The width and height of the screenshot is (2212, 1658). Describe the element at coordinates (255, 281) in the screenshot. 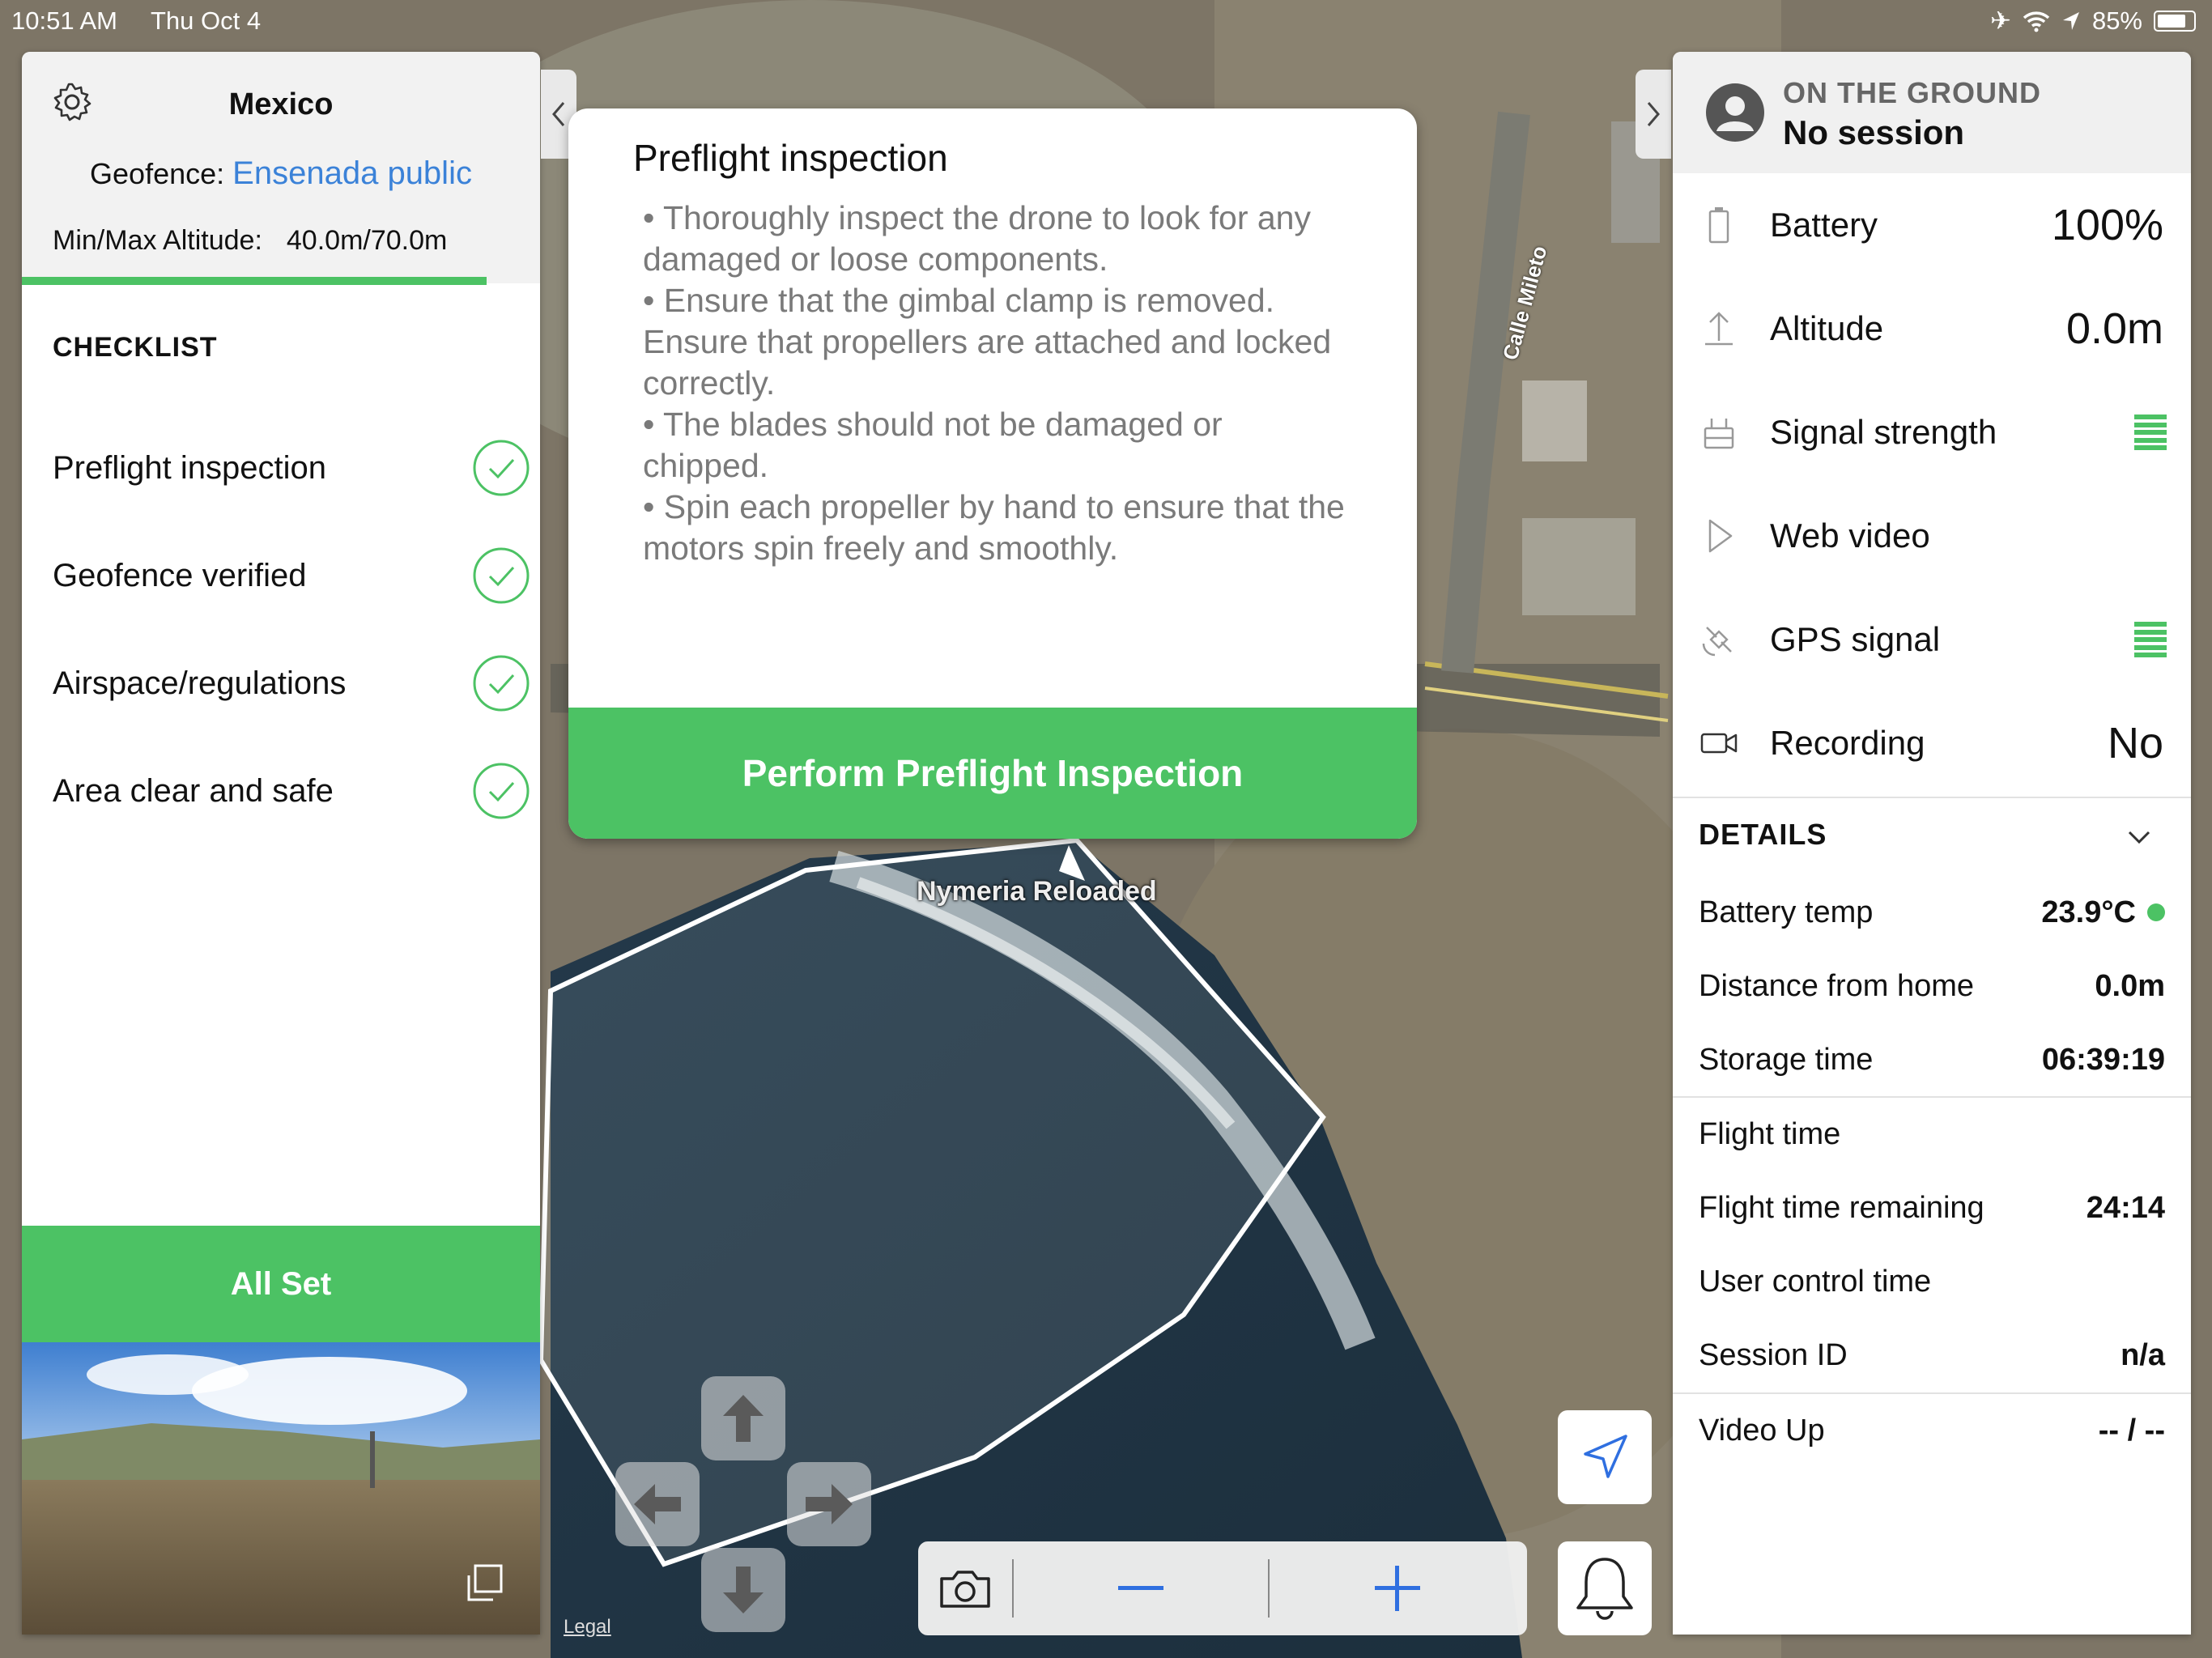

I see `checklist-progress-bar` at that location.